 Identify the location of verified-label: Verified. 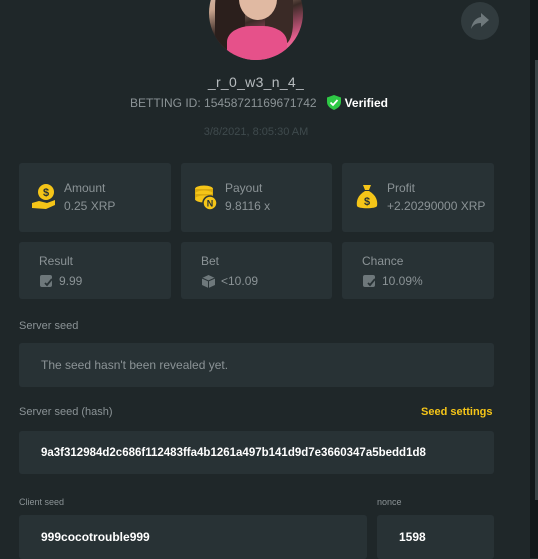
(366, 102).